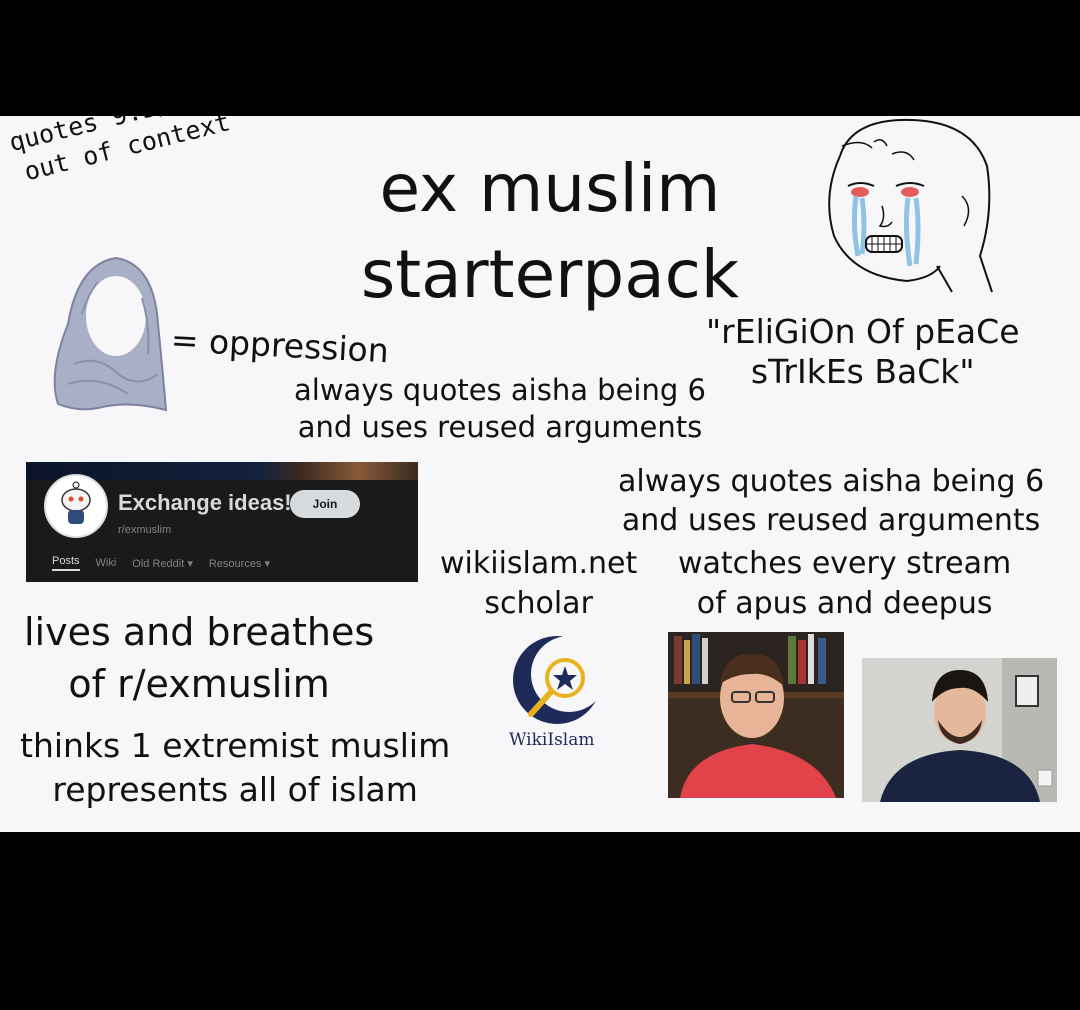 This screenshot has width=1080, height=1010. I want to click on snoo-avatar, so click(76, 506).